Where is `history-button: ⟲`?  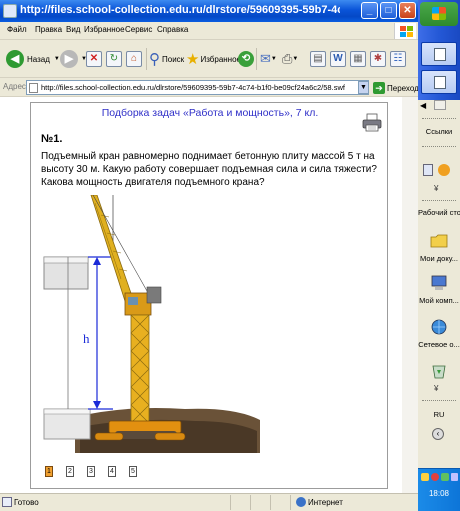 history-button: ⟲ is located at coordinates (246, 59).